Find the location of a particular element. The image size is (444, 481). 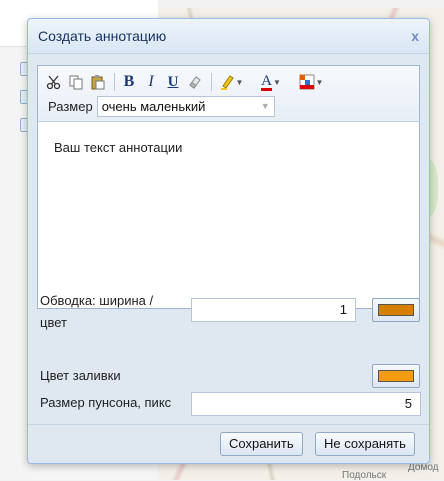

size-label: Размер is located at coordinates (70, 106).